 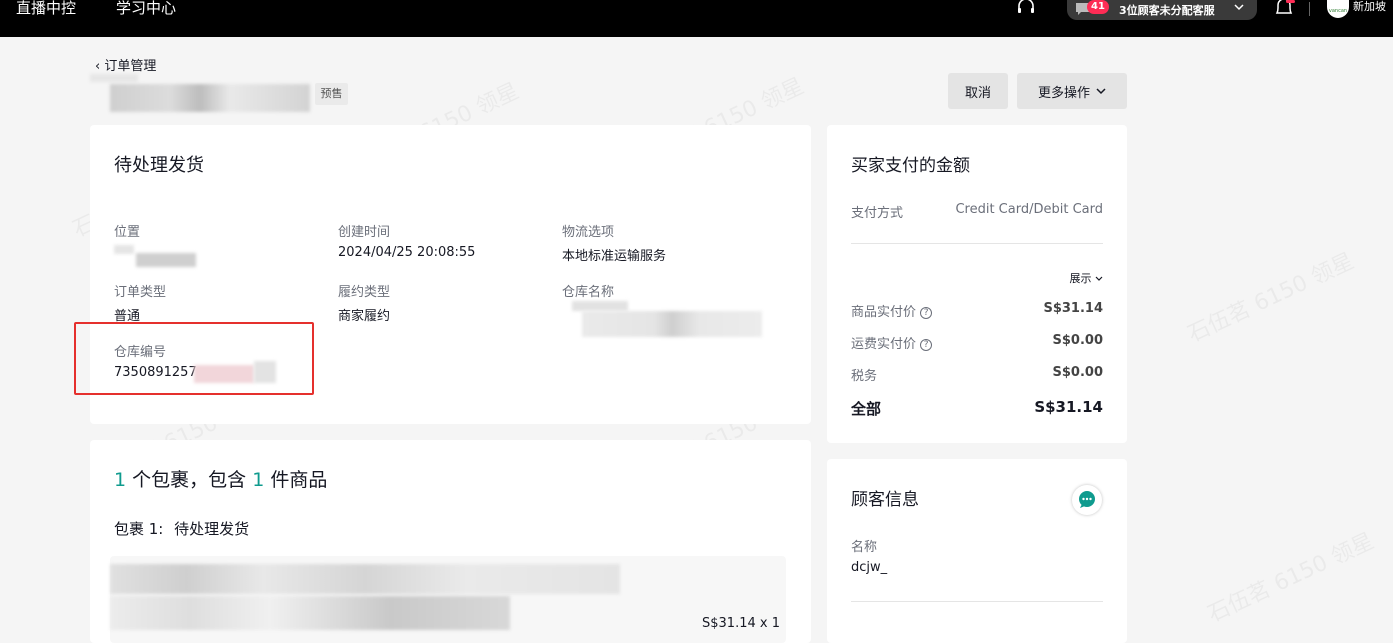 What do you see at coordinates (869, 567) in the screenshot?
I see `customer-name-value: dcjw_` at bounding box center [869, 567].